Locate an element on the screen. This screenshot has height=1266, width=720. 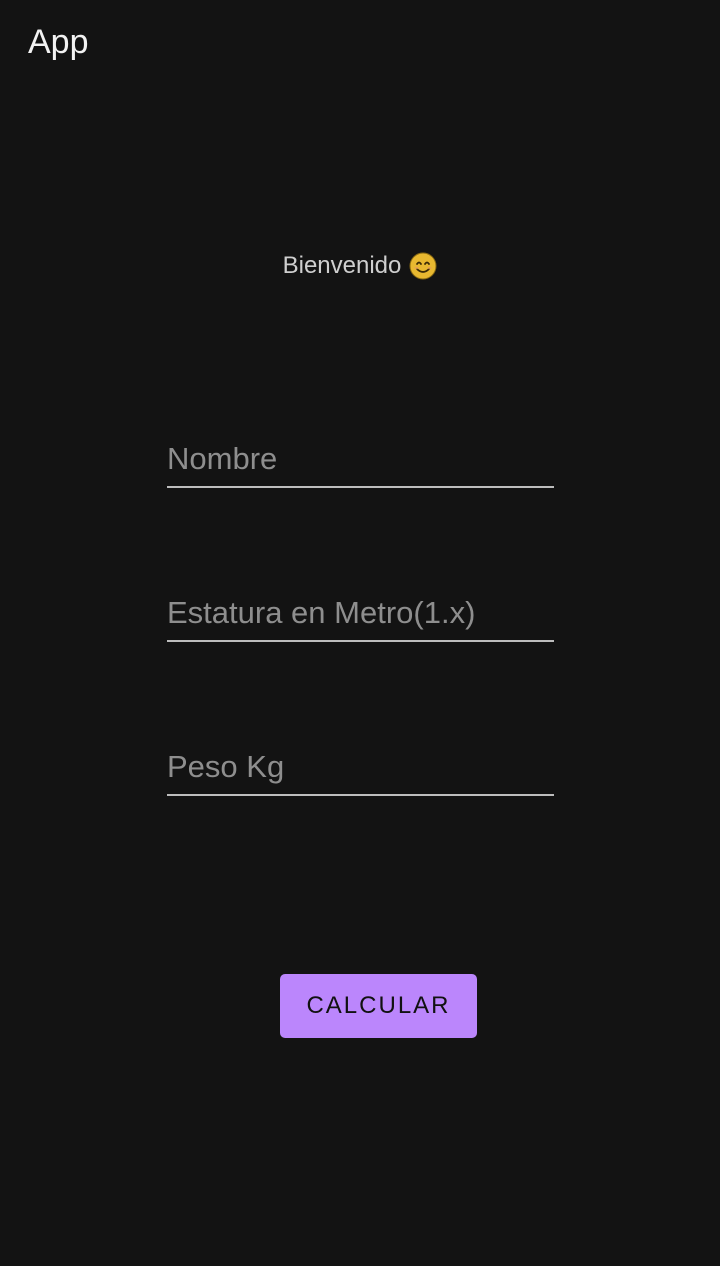
welcome-text: Bienvenido is located at coordinates (342, 265).